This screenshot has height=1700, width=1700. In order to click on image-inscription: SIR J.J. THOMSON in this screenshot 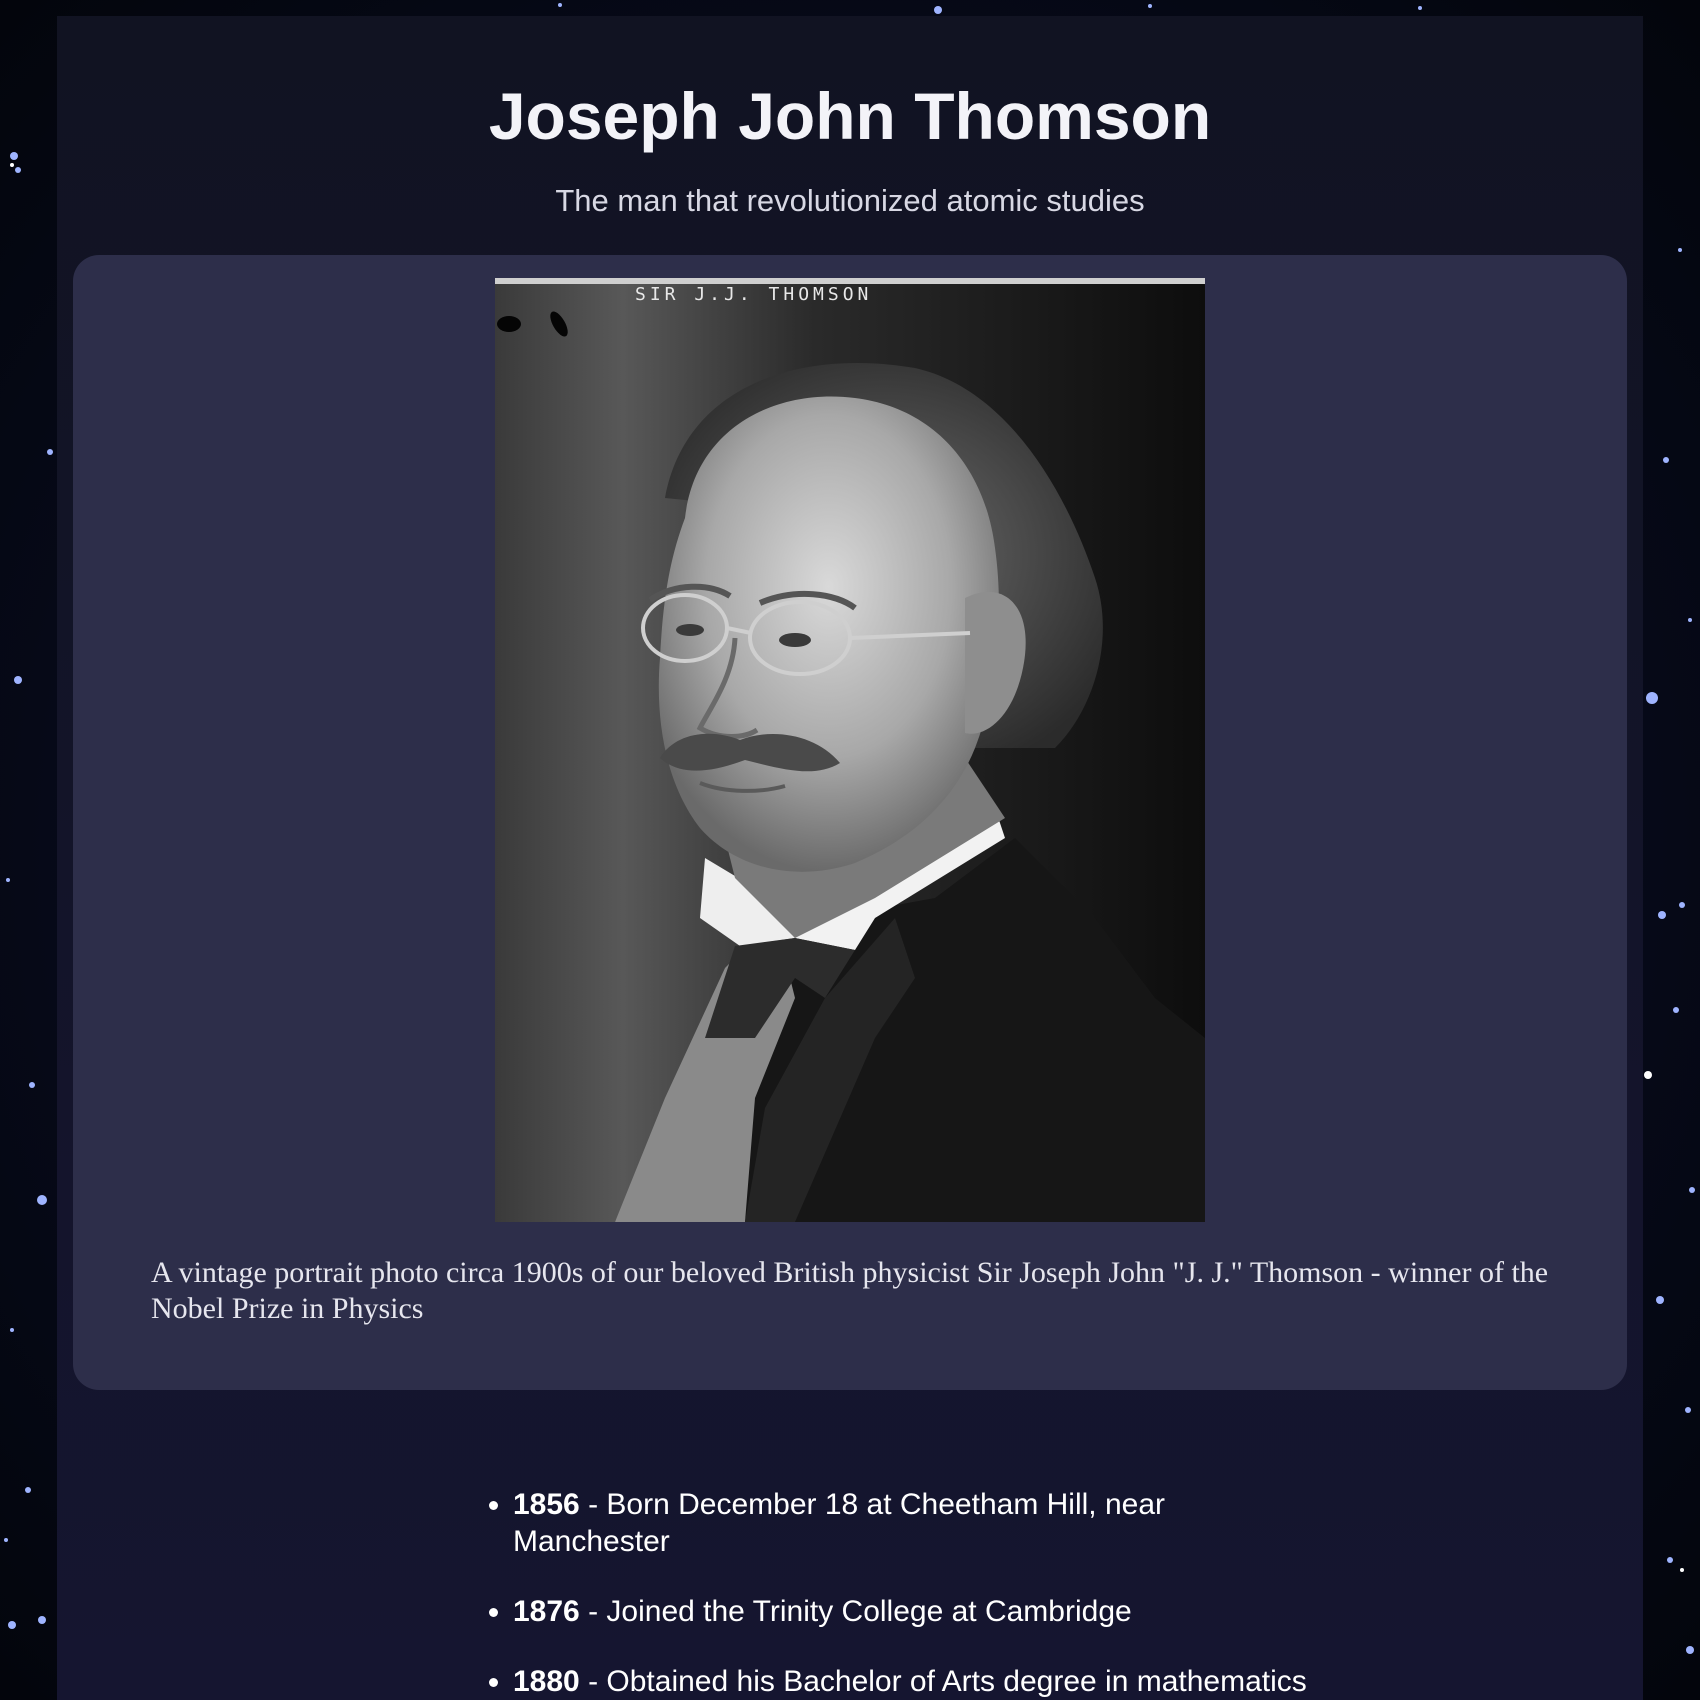, I will do `click(753, 294)`.